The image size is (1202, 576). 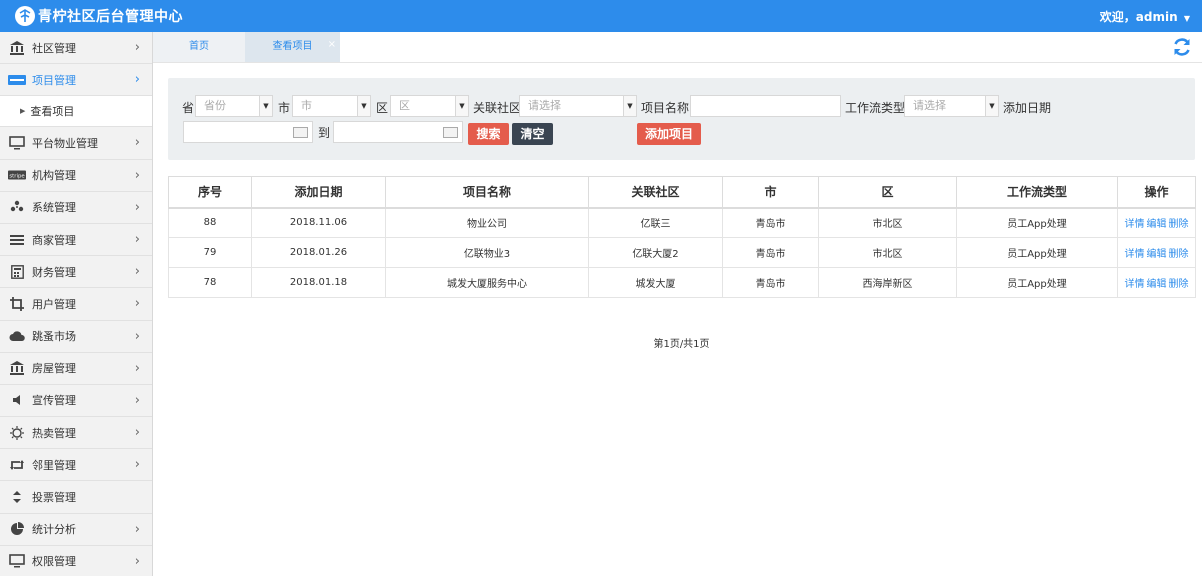 What do you see at coordinates (210, 282) in the screenshot?
I see `cell-id: 78` at bounding box center [210, 282].